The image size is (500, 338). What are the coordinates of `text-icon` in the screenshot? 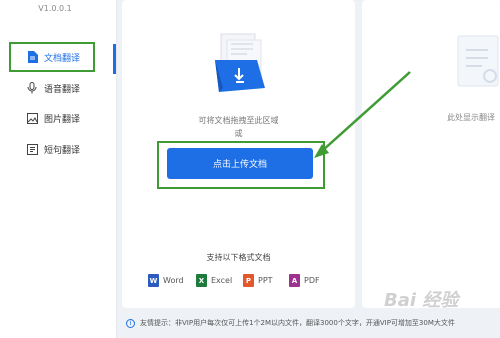 It's located at (32, 149).